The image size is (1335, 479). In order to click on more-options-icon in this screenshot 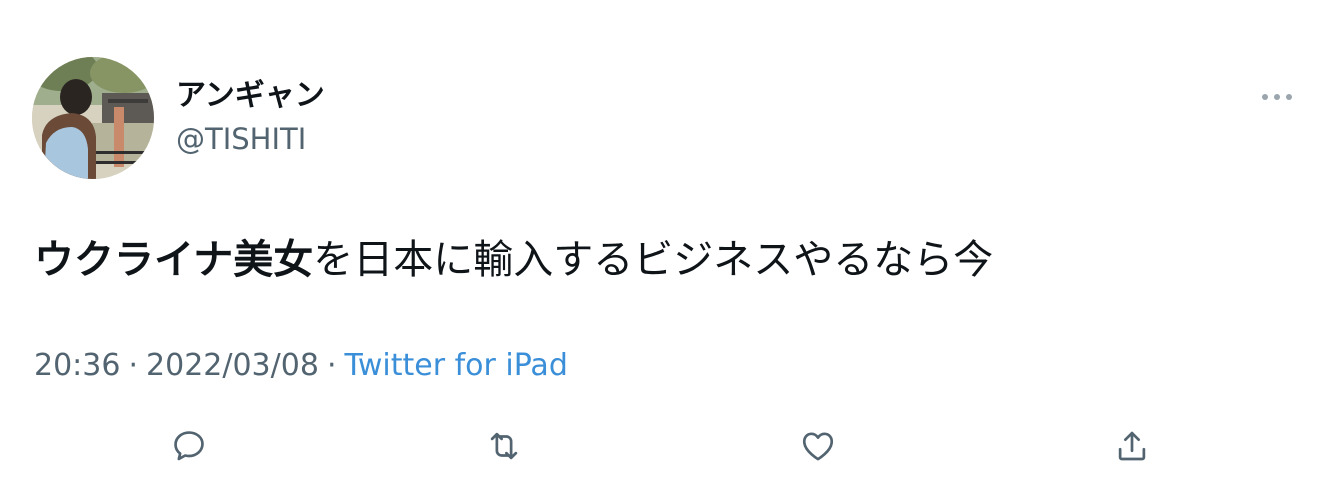, I will do `click(1277, 97)`.